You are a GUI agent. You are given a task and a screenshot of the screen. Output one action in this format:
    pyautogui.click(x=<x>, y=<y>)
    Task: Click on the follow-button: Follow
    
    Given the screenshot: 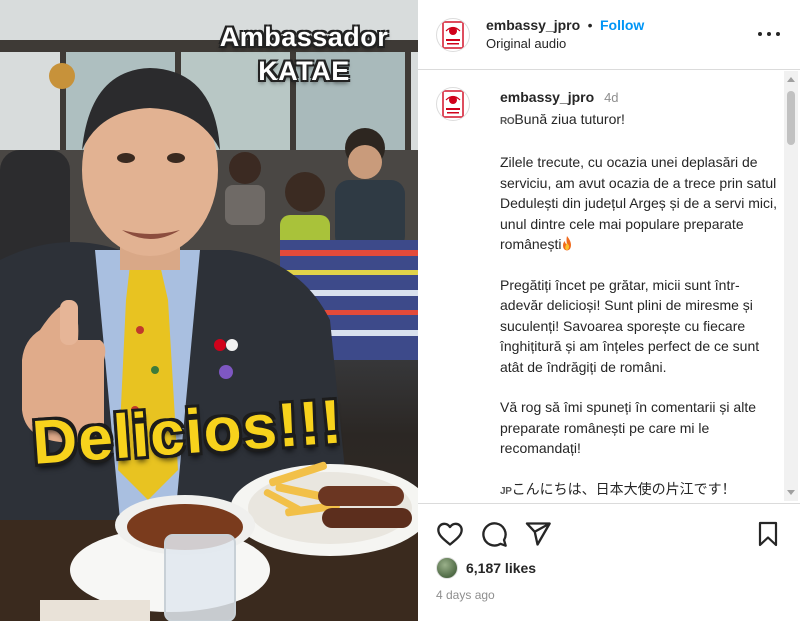 What is the action you would take?
    pyautogui.click(x=622, y=25)
    